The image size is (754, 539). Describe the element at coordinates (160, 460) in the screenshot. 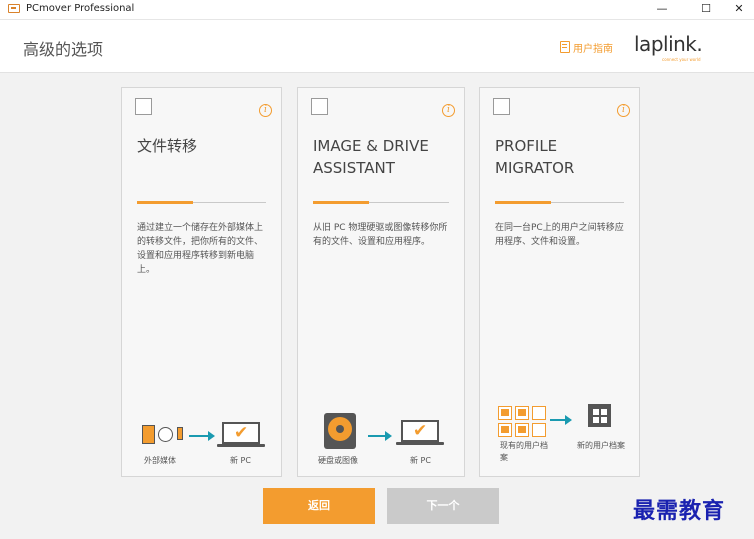

I see `source-label: 外部媒体` at that location.